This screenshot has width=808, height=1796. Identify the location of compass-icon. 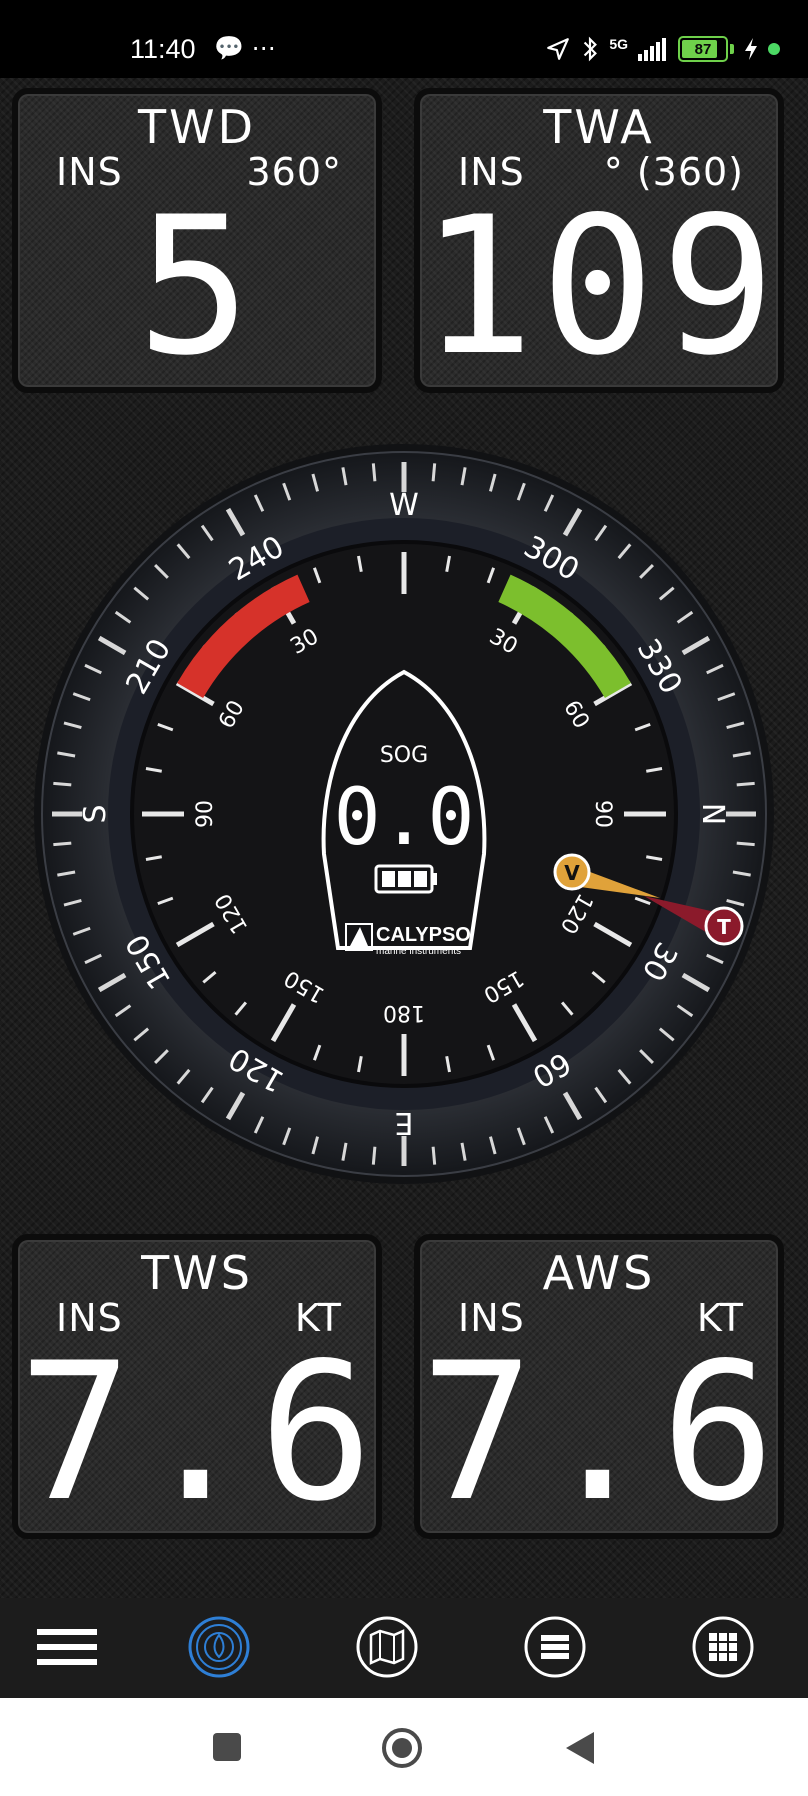
(219, 1647).